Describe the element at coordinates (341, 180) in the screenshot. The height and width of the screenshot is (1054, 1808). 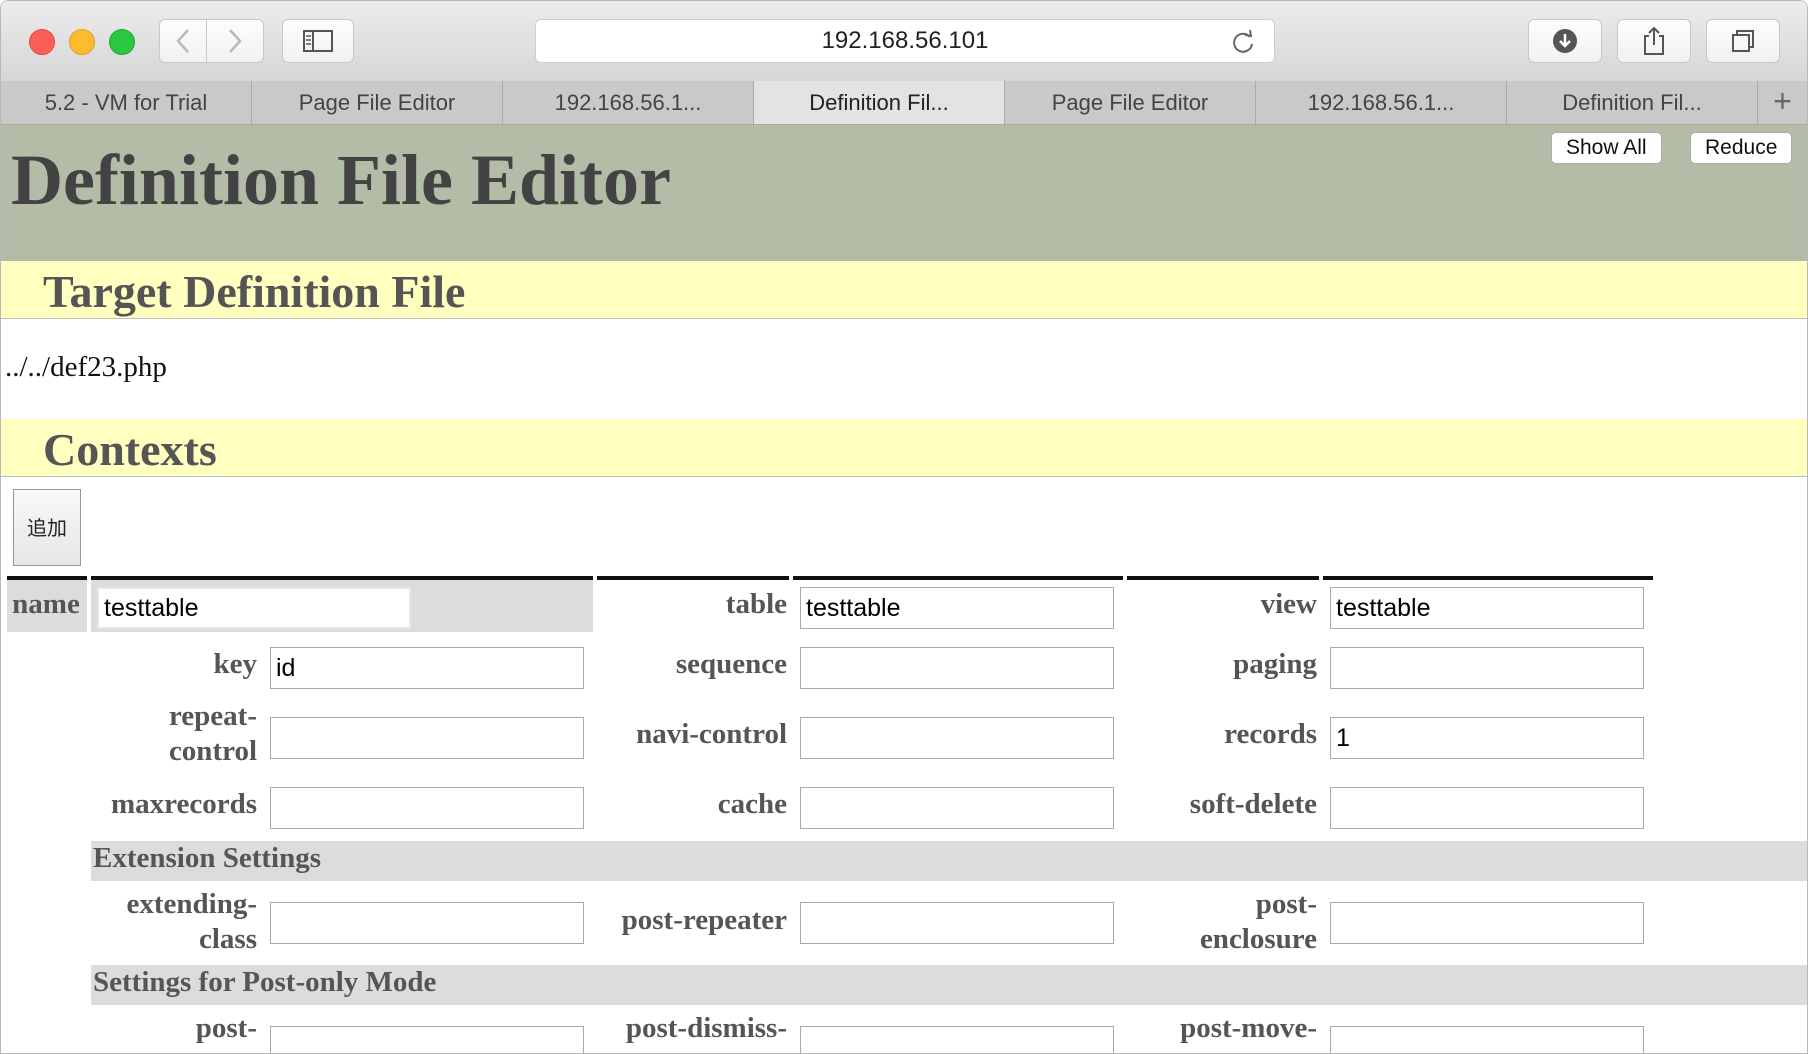
I see `page-title: Definition File Editor` at that location.